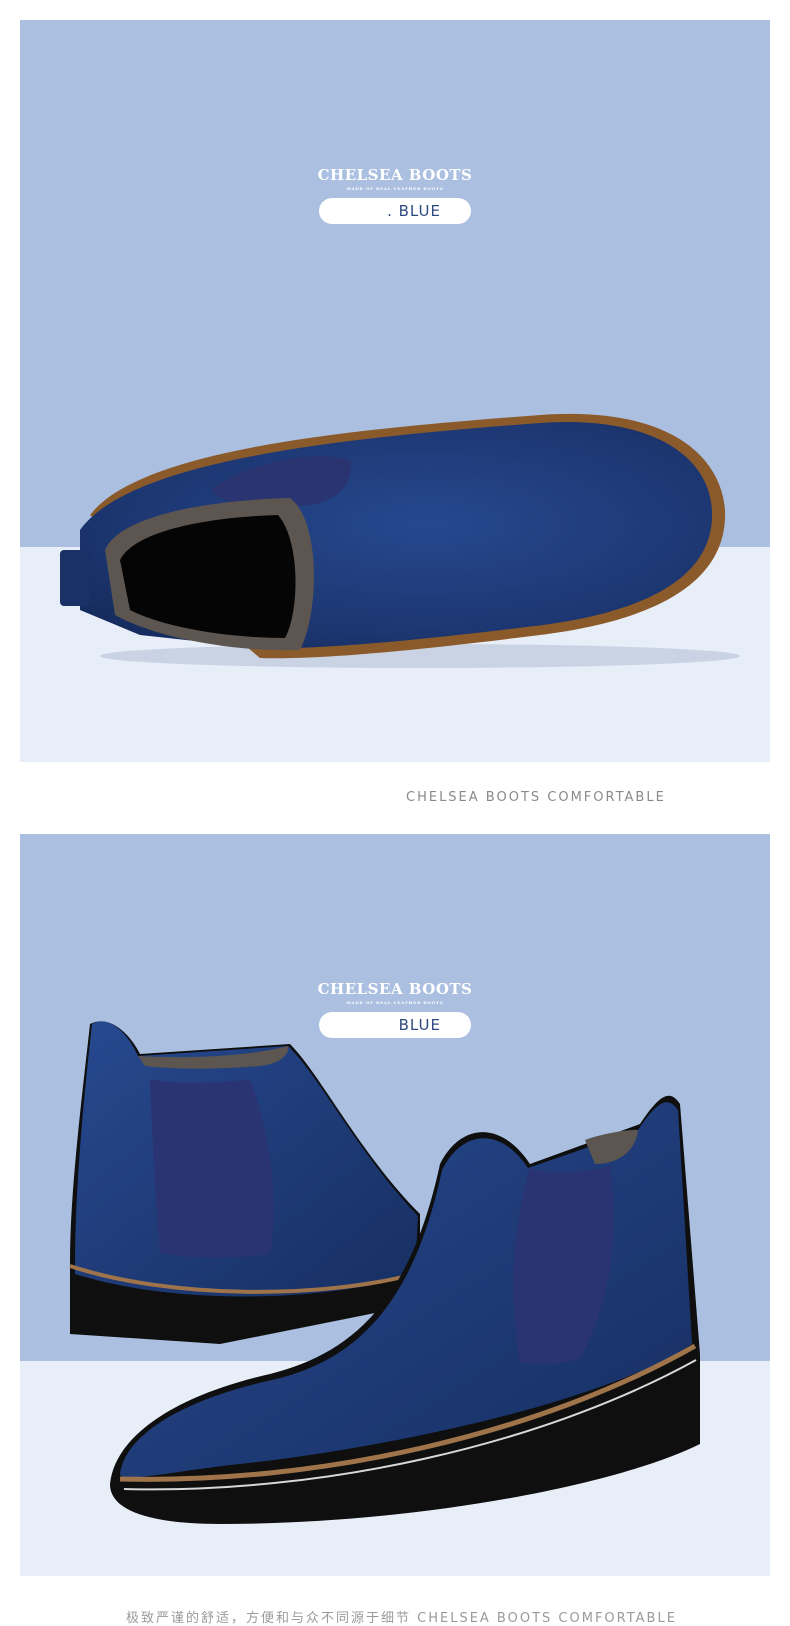  I want to click on boot-top-view-image, so click(400, 540).